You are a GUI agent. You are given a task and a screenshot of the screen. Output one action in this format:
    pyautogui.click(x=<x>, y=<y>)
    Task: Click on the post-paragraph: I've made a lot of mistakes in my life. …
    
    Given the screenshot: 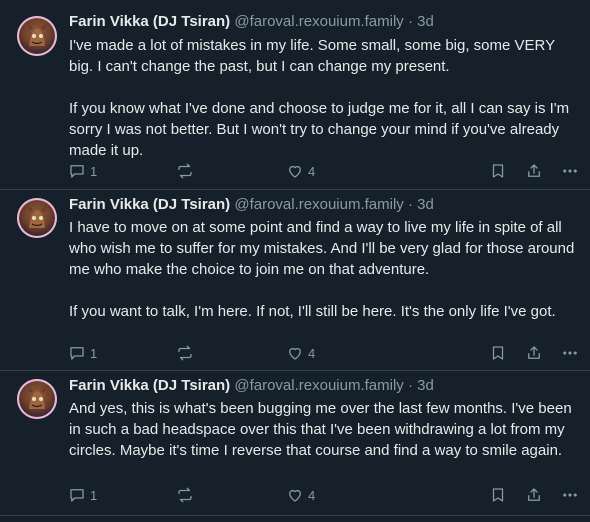 What is the action you would take?
    pyautogui.click(x=312, y=56)
    